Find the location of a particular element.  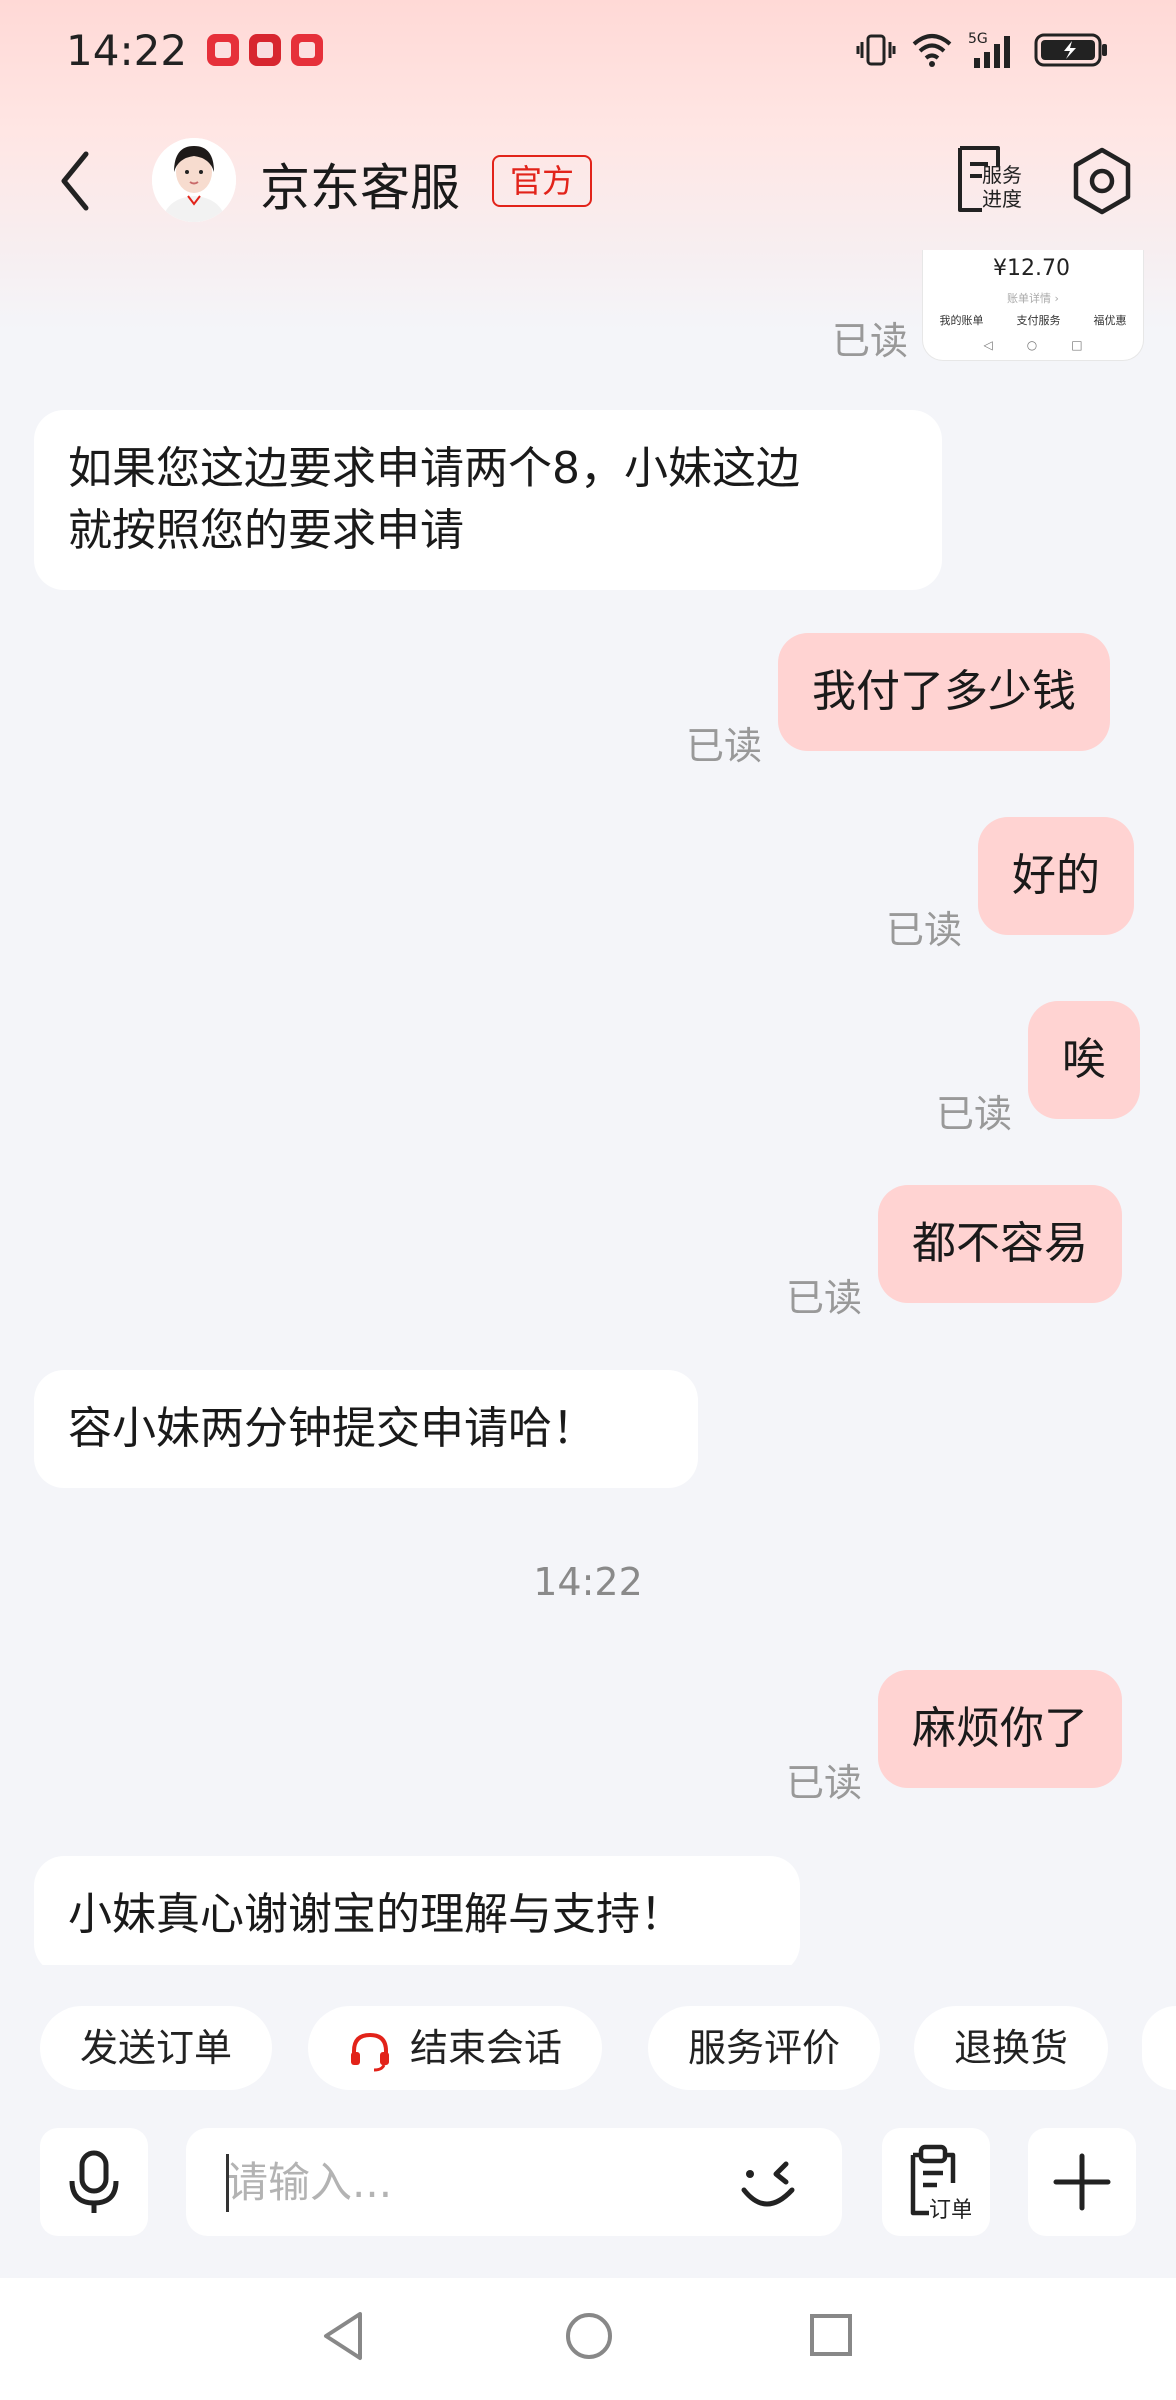

service-progress-button: 服务 进度 is located at coordinates (991, 180).